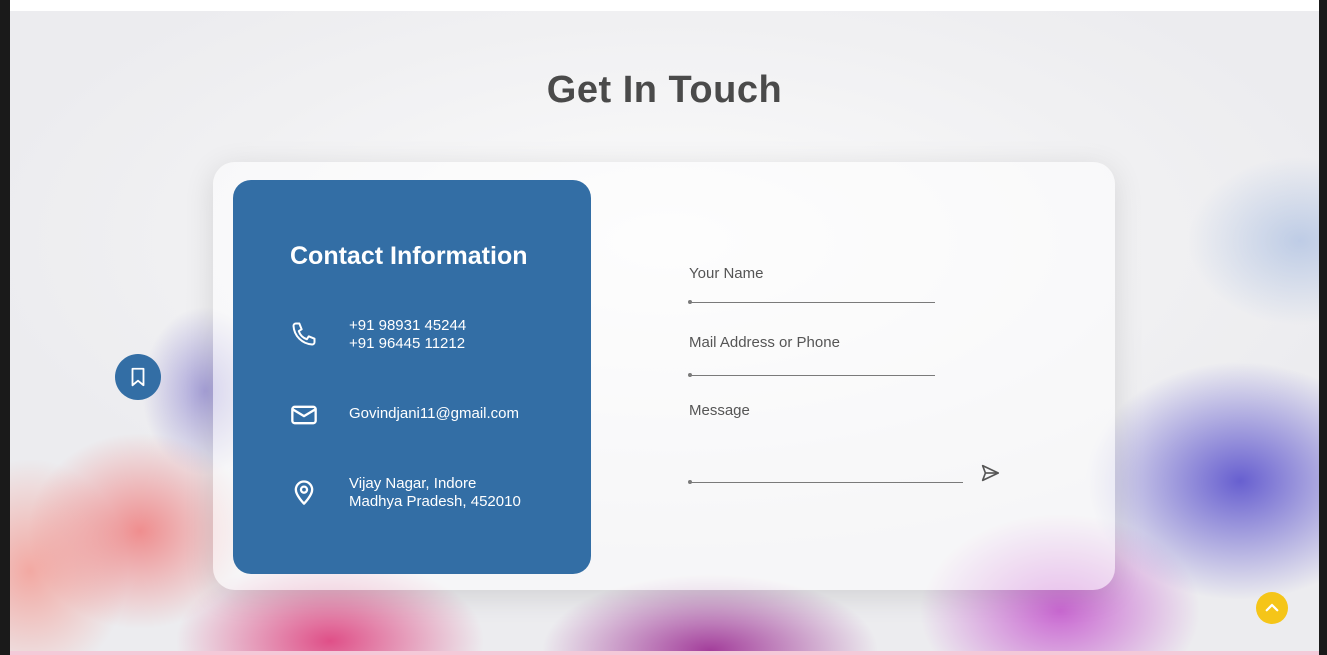 The image size is (1327, 655). I want to click on contact-field-label: Mail Address or Phone, so click(764, 342).